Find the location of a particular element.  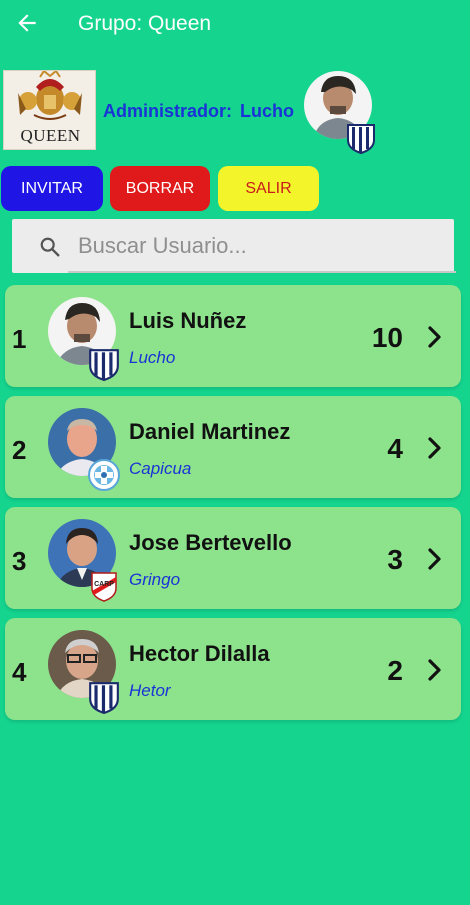

club-badge-icon: CARP is located at coordinates (104, 586).